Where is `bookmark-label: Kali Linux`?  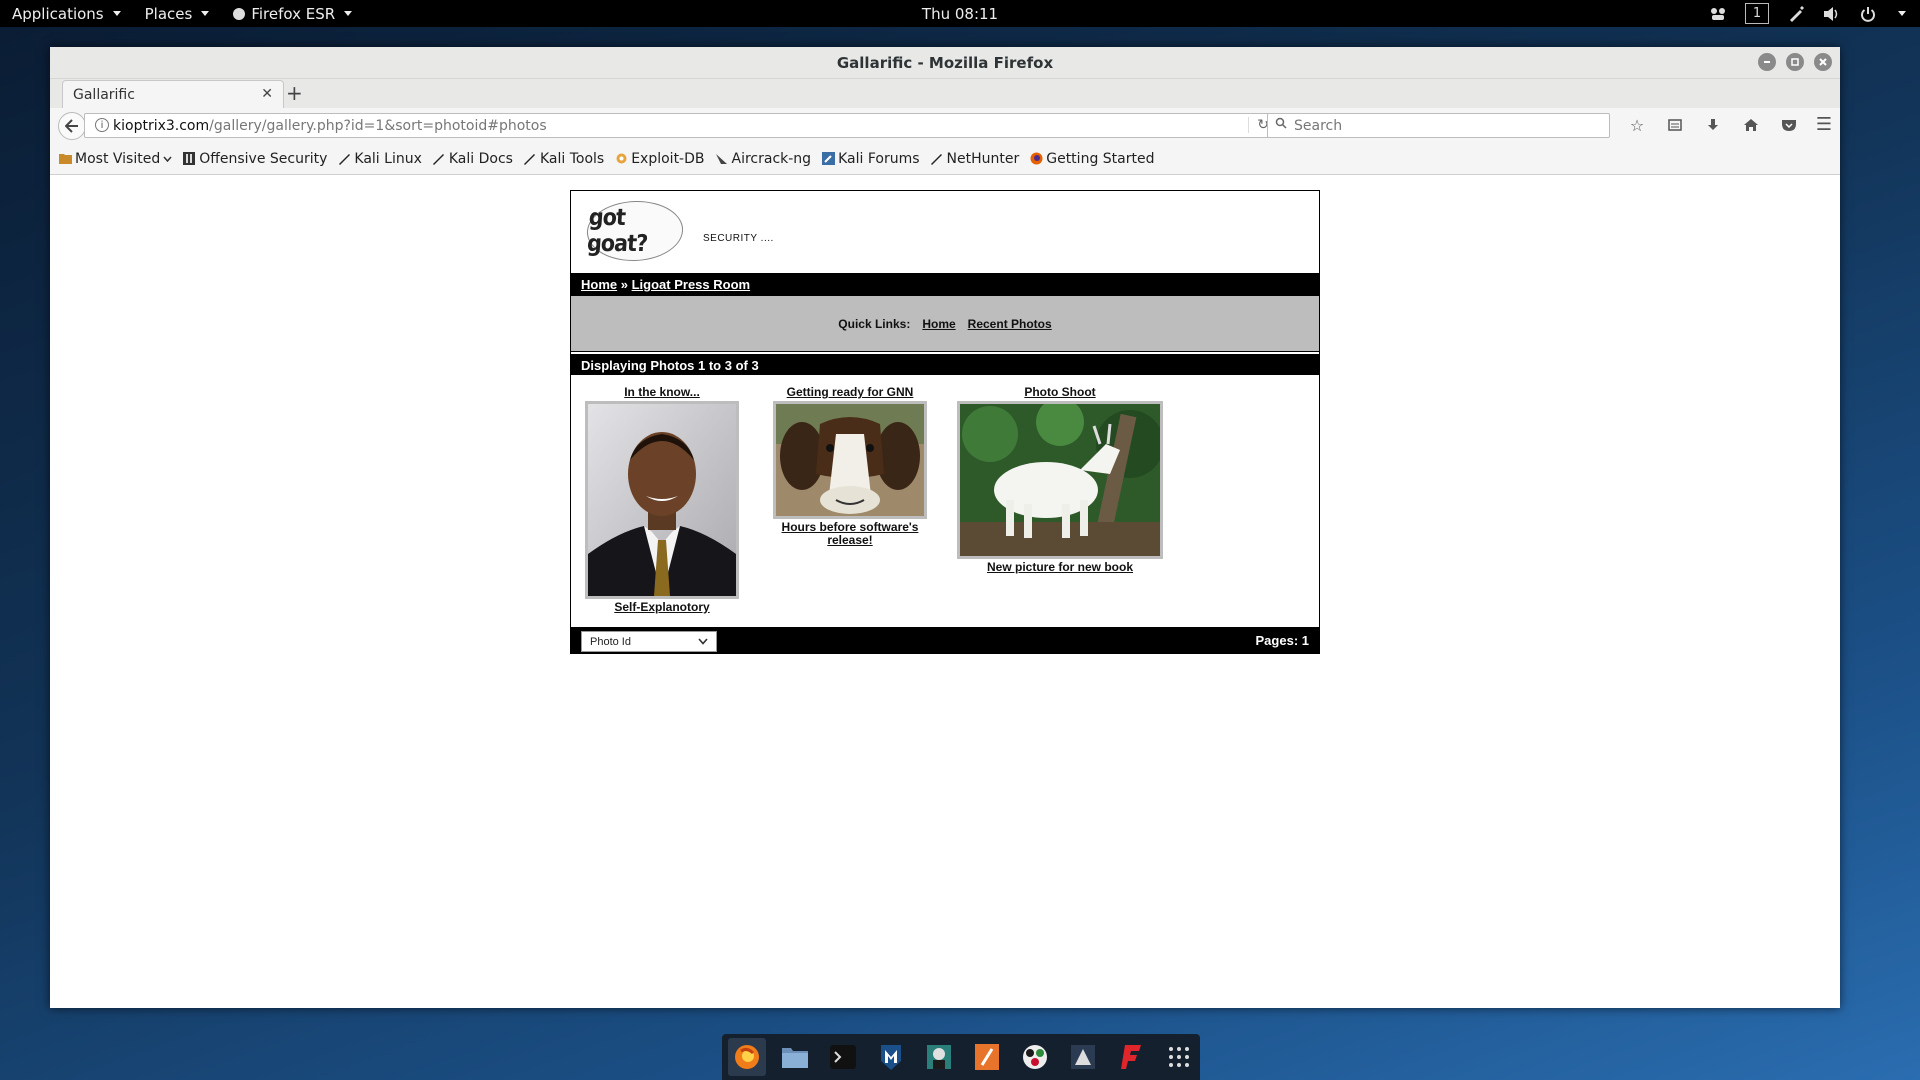
bookmark-label: Kali Linux is located at coordinates (388, 158).